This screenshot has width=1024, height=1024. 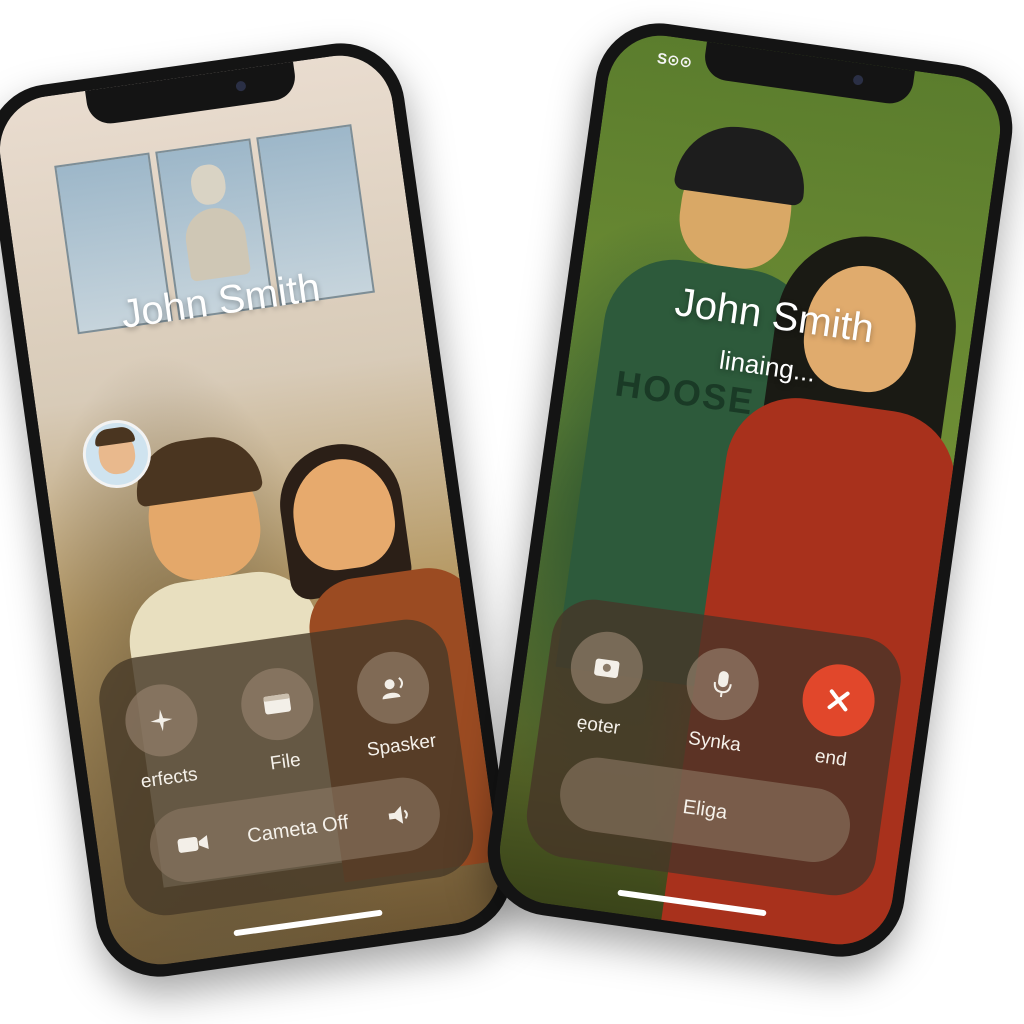 I want to click on buddha-statue-image, so click(x=214, y=224).